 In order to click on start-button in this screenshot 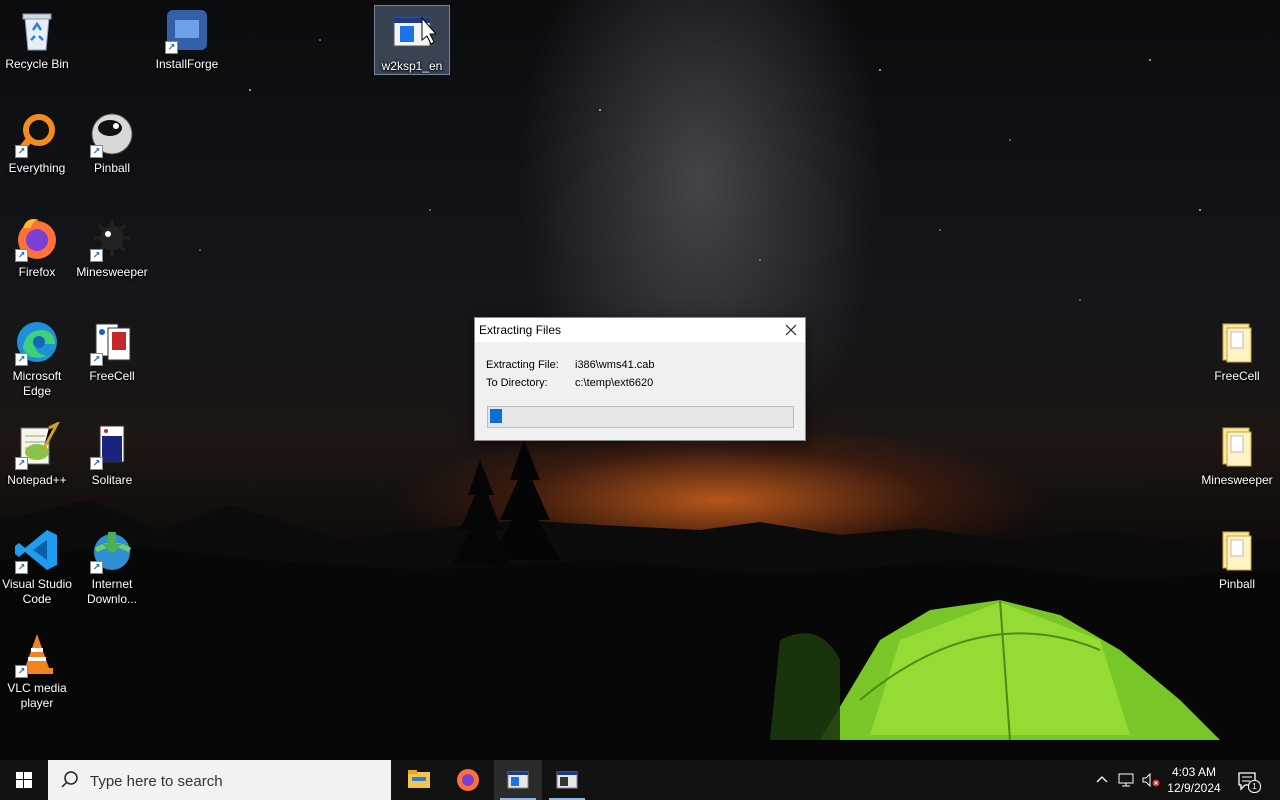, I will do `click(24, 780)`.